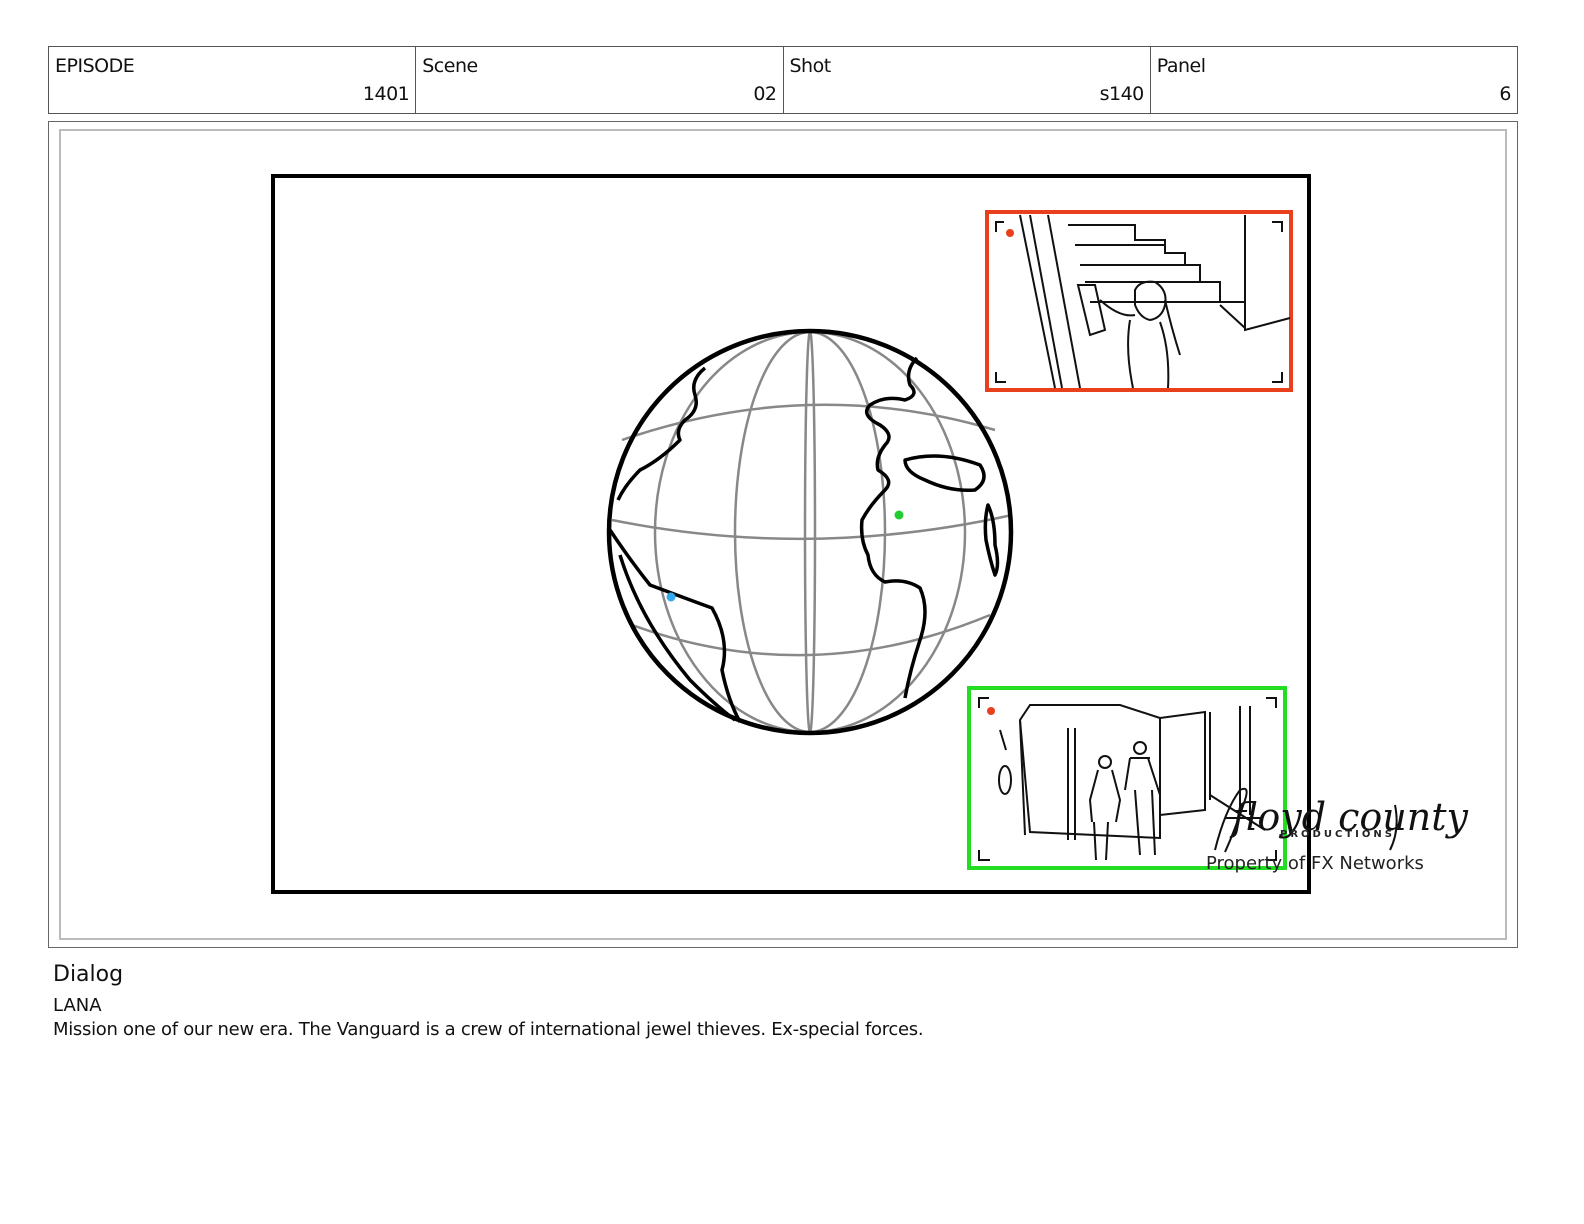 This screenshot has width=1584, height=1224. I want to click on marker-red-bottom, so click(991, 711).